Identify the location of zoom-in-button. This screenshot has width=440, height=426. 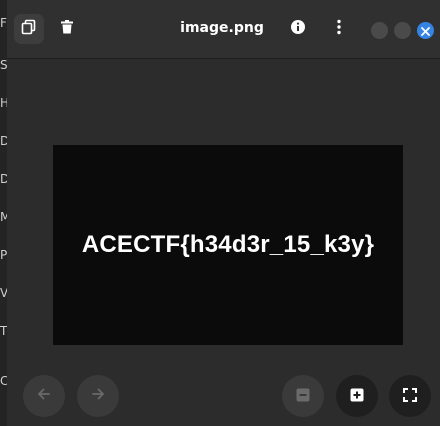
(357, 396).